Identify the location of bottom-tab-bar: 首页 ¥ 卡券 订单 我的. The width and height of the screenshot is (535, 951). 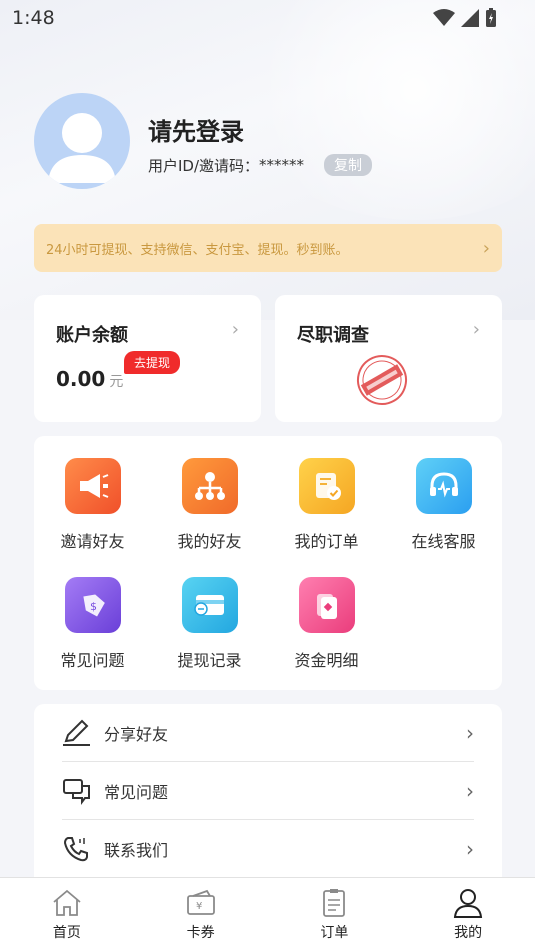
(267, 914).